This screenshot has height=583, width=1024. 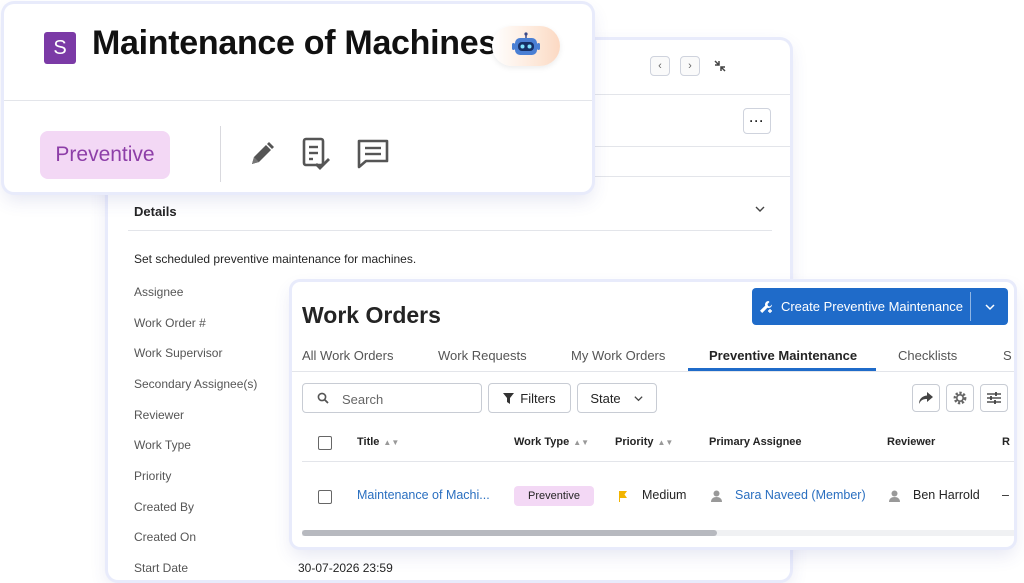 I want to click on search-input: Search, so click(x=392, y=398).